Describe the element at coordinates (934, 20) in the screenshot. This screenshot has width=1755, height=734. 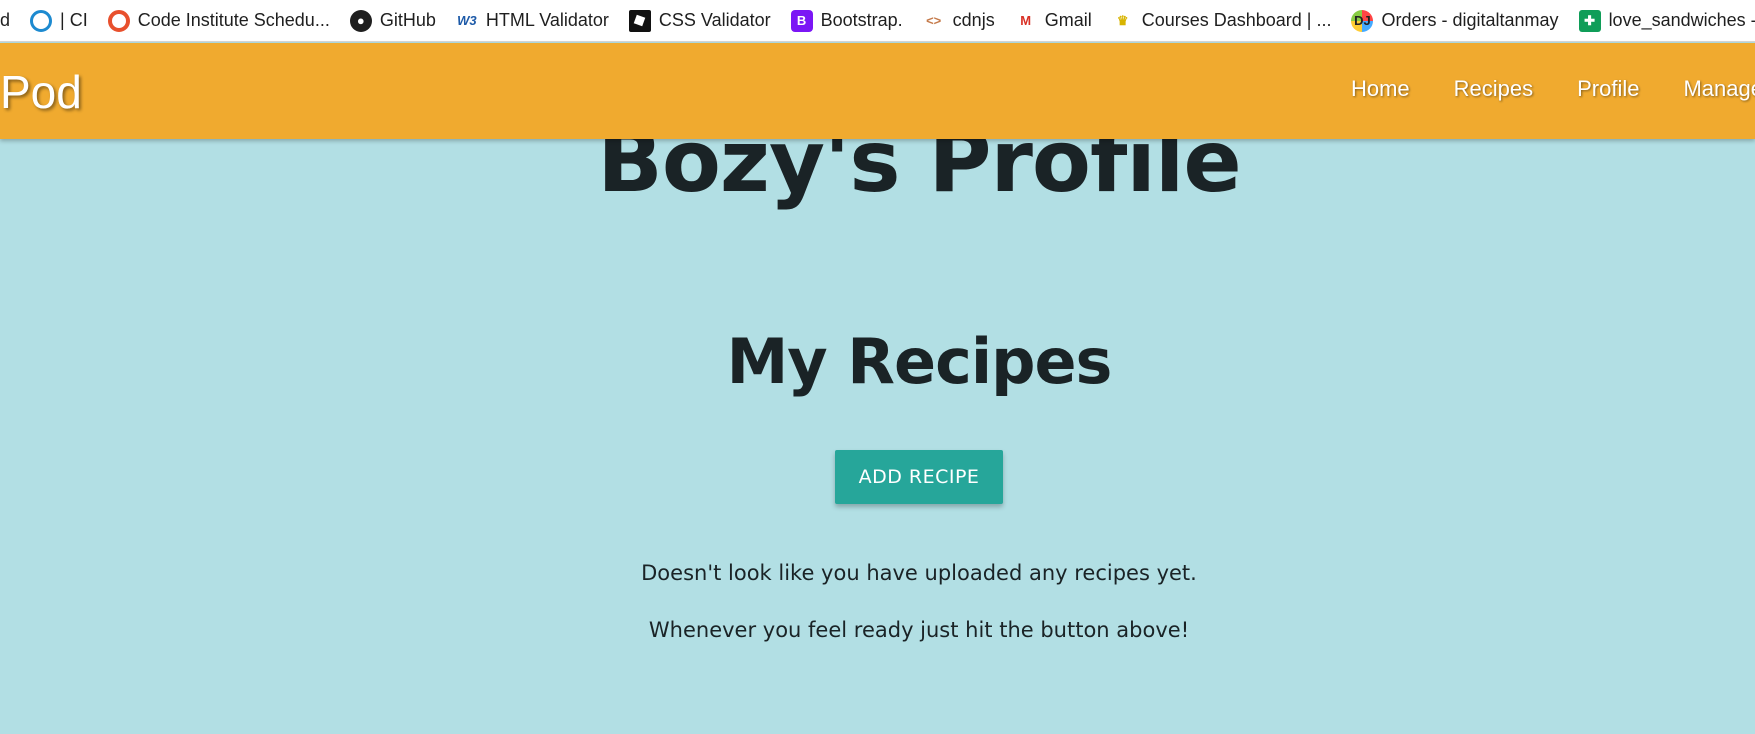
I see `code-brackets-icon: <>` at that location.